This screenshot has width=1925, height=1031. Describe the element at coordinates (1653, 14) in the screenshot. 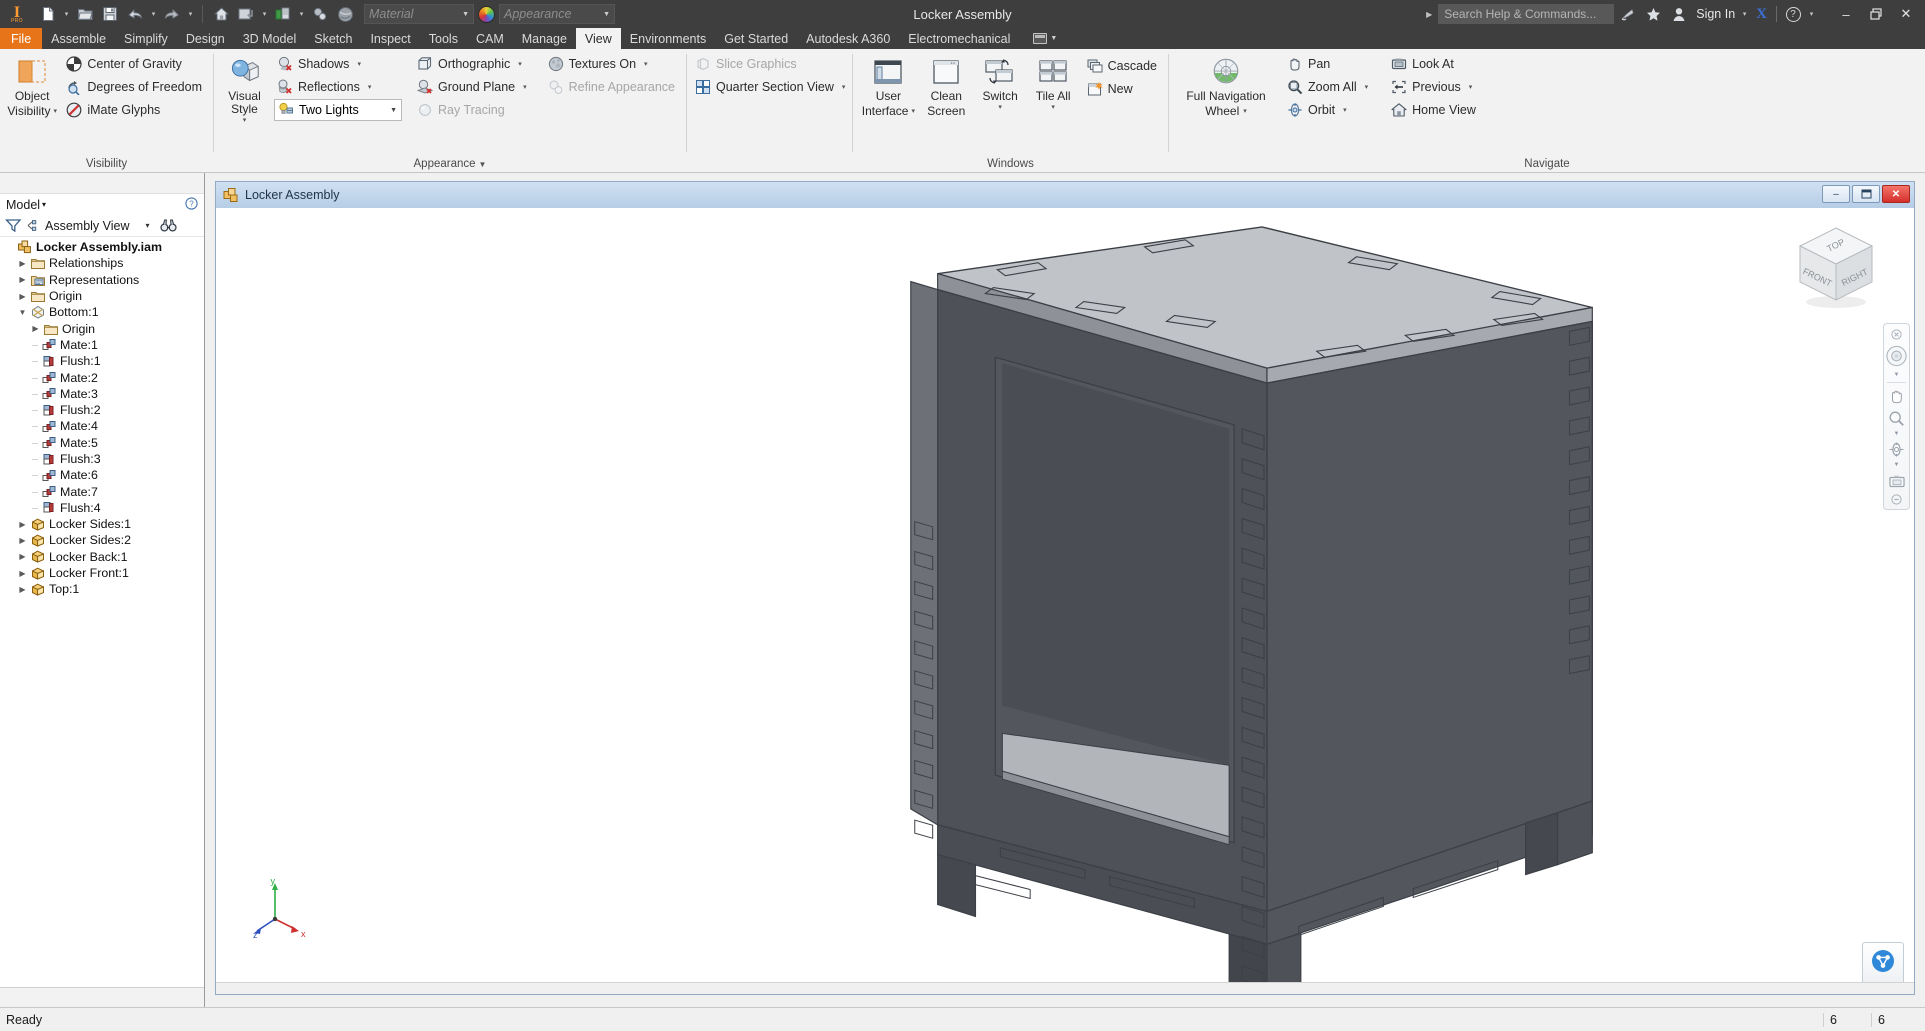

I see `favorites-star-icon` at that location.